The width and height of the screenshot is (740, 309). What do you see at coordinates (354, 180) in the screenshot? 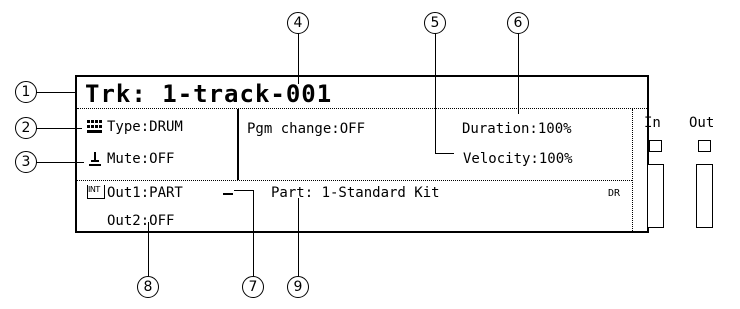
I see `mid-divider` at bounding box center [354, 180].